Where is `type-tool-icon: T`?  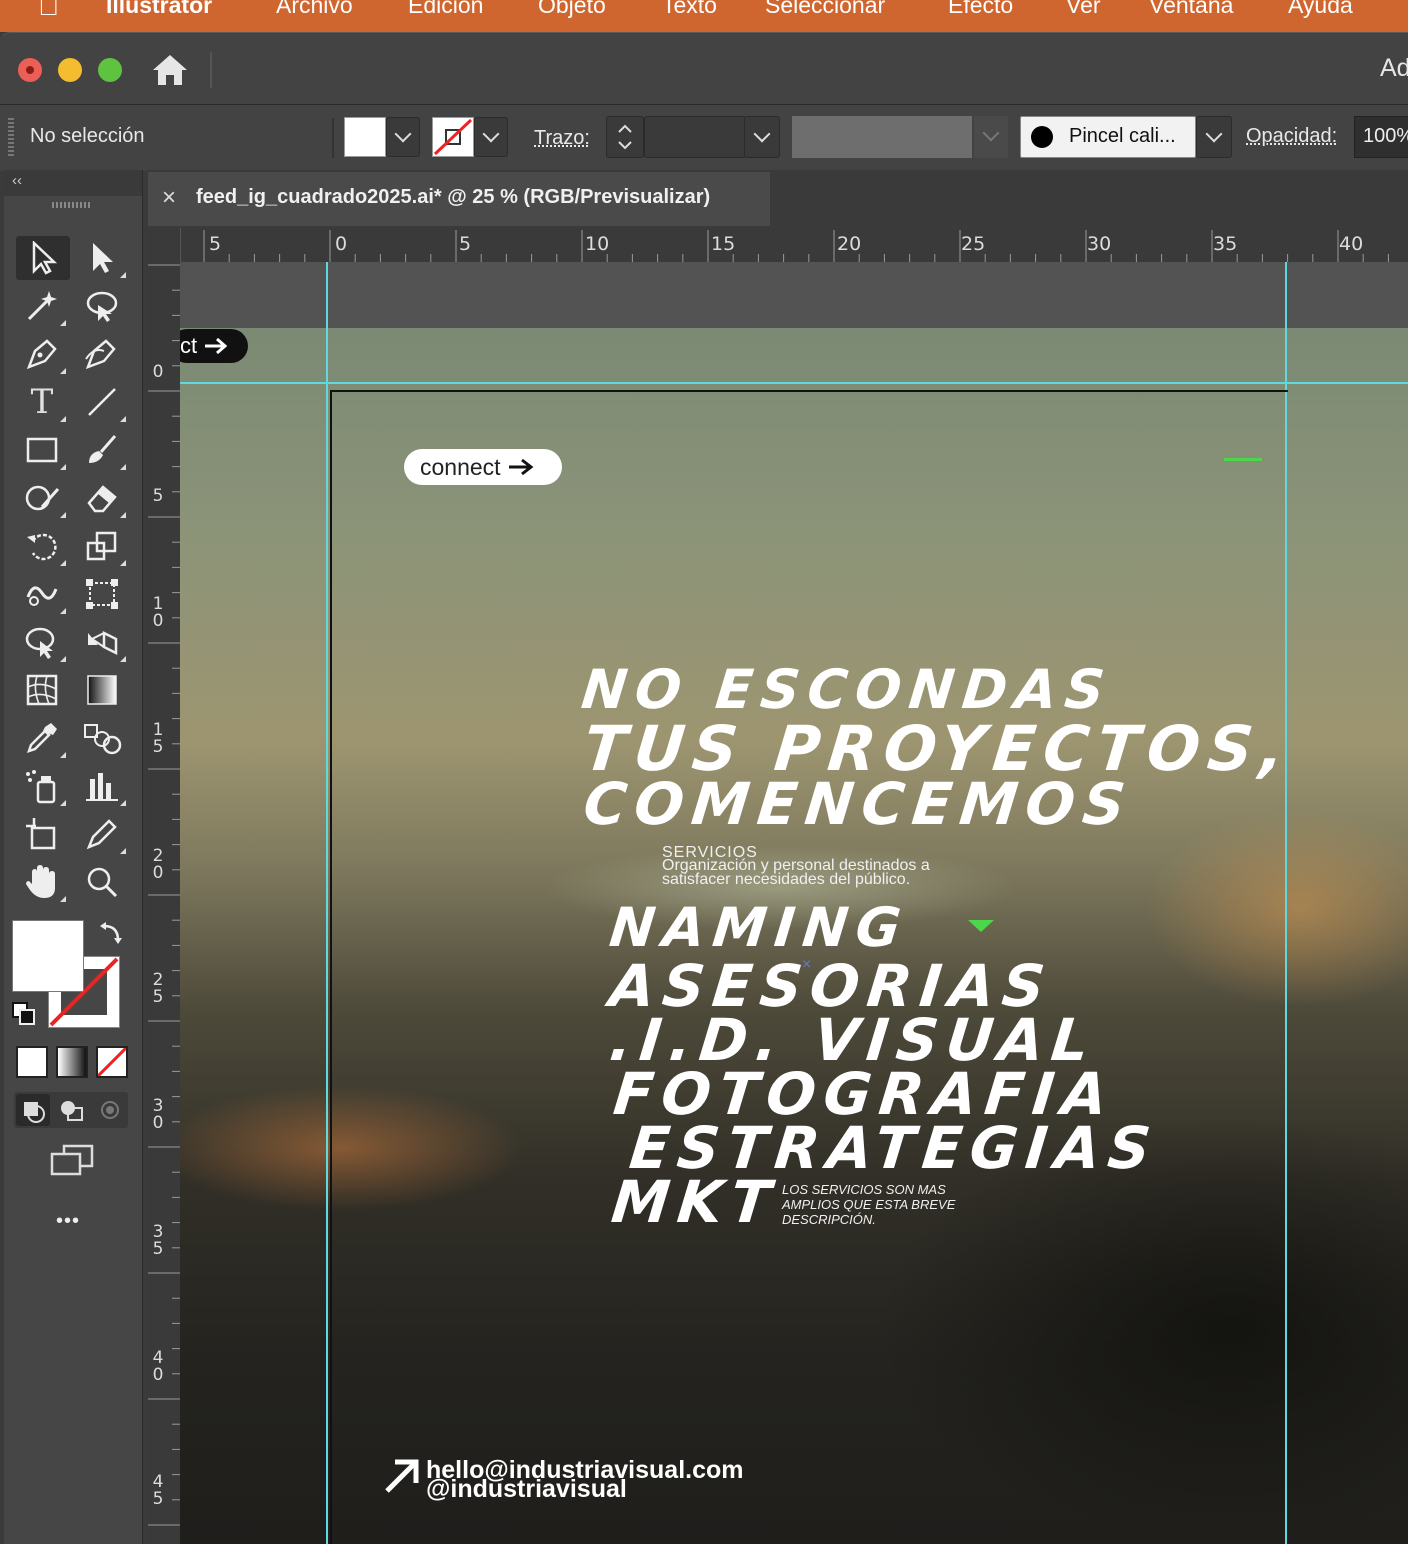
type-tool-icon: T is located at coordinates (44, 402).